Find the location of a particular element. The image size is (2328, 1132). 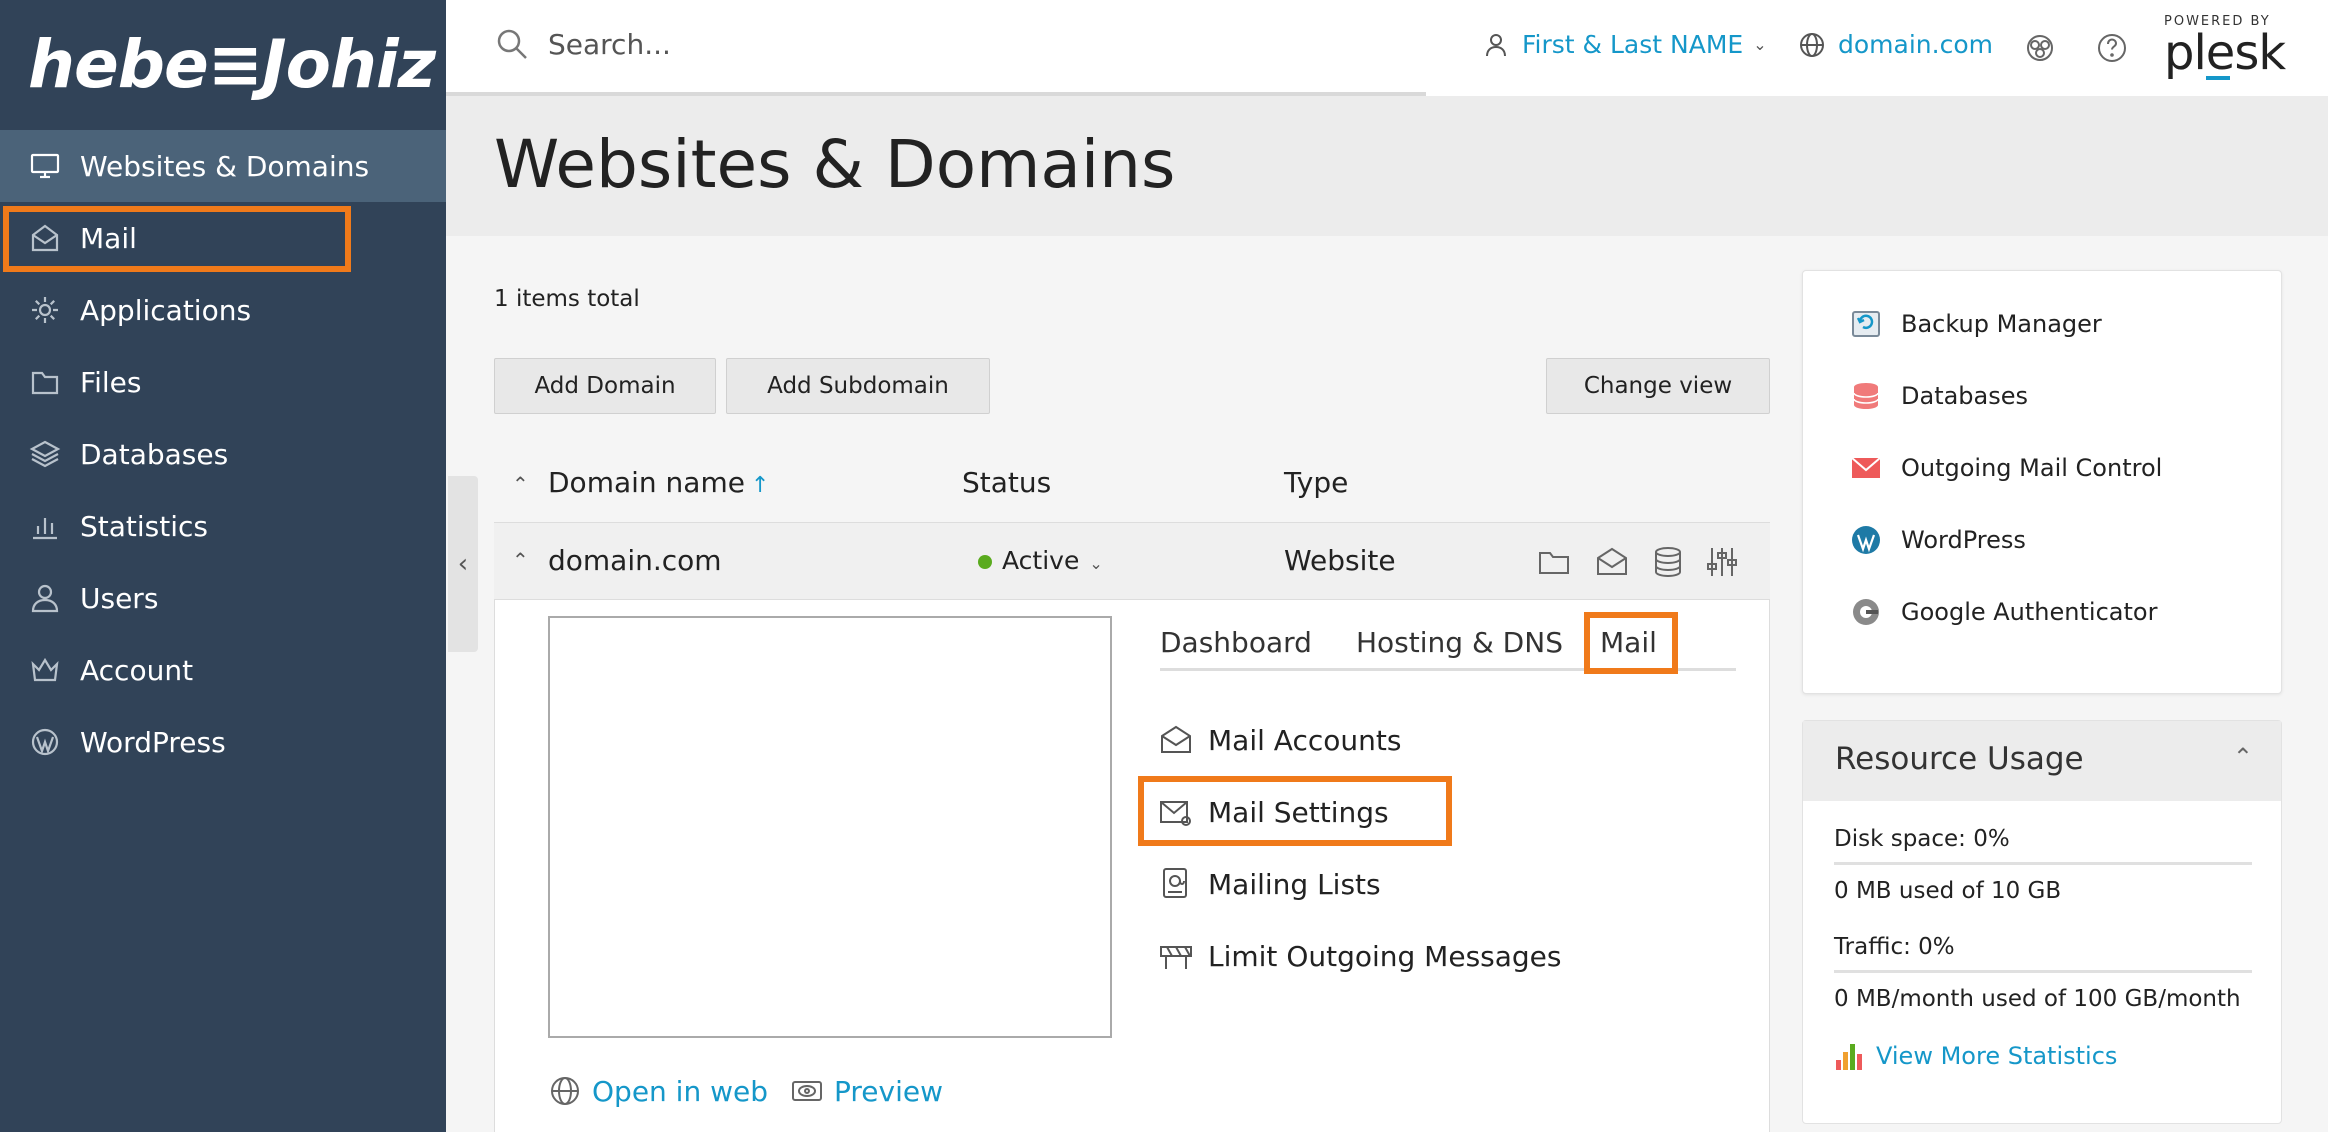

plesk-accent-bar is located at coordinates (2218, 78).